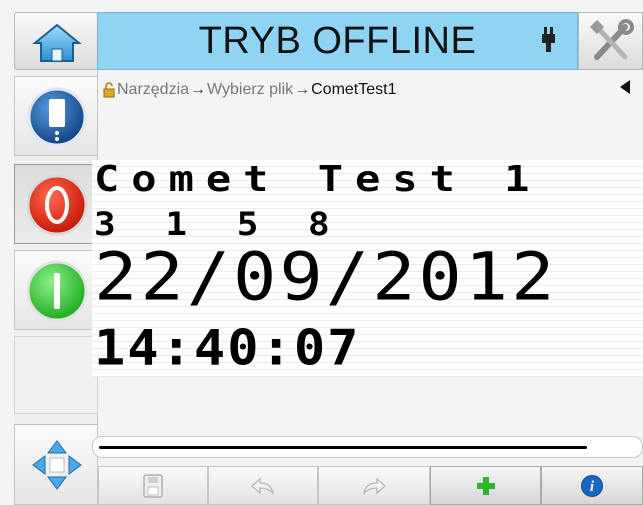  I want to click on lock-icon, so click(109, 90).